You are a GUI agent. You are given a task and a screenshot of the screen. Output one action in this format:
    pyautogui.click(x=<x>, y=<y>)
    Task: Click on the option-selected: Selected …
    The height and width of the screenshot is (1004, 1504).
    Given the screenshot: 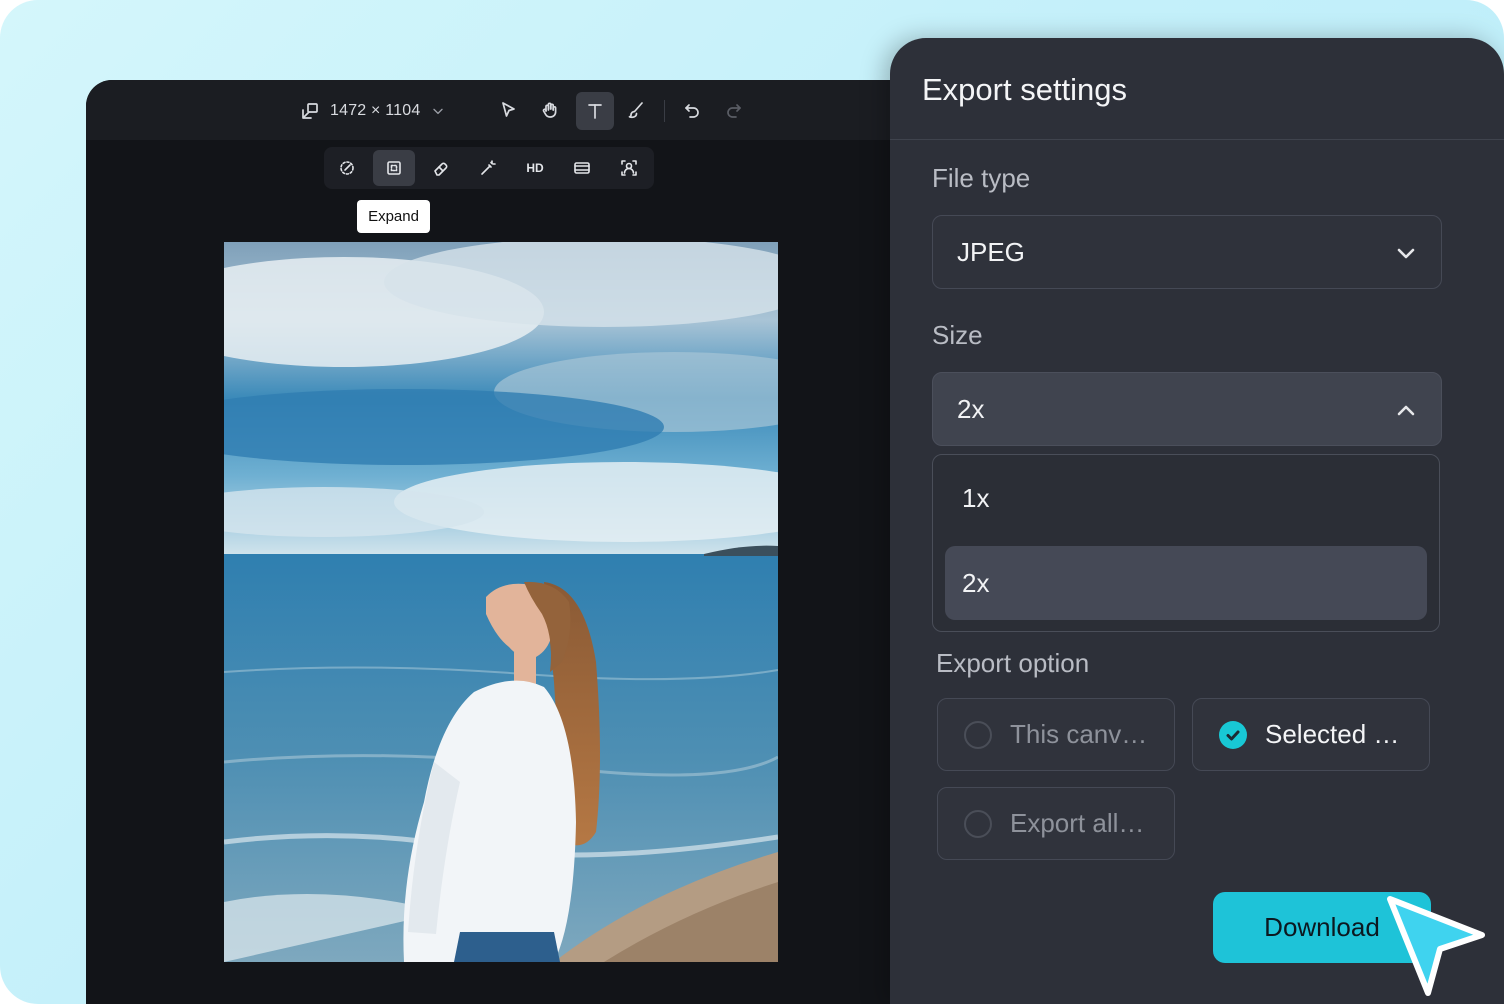 What is the action you would take?
    pyautogui.click(x=1311, y=734)
    